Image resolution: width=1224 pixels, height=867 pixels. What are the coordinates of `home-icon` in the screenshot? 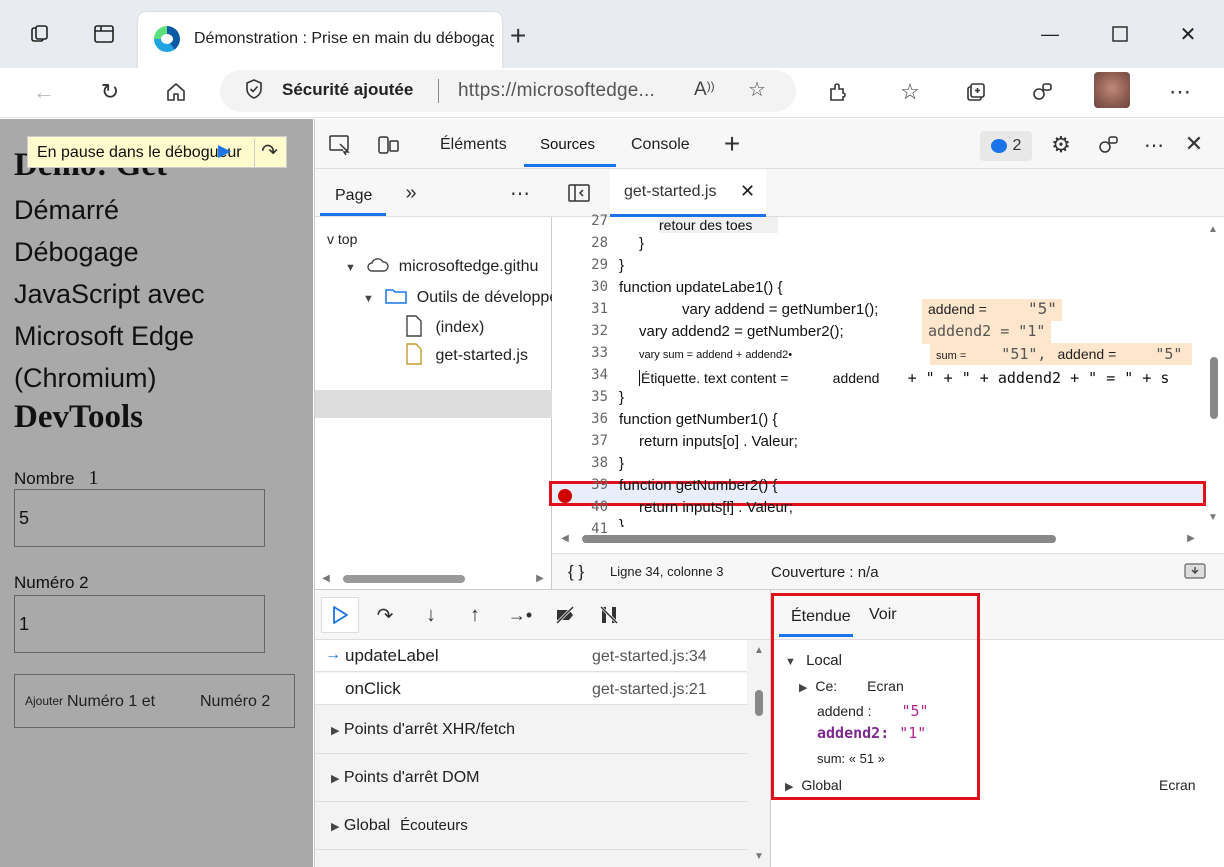 It's located at (176, 92).